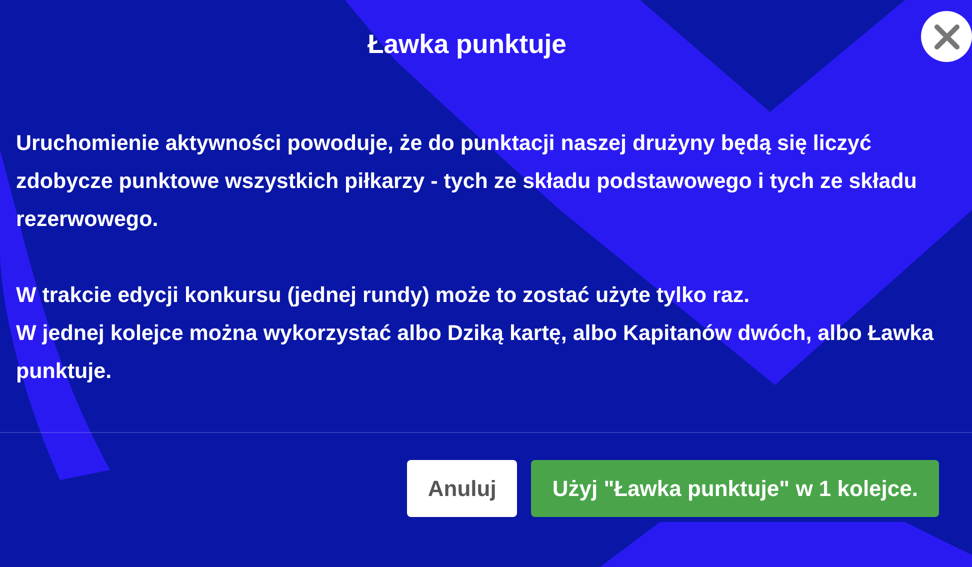 The image size is (972, 567). Describe the element at coordinates (947, 37) in the screenshot. I see `close-icon` at that location.